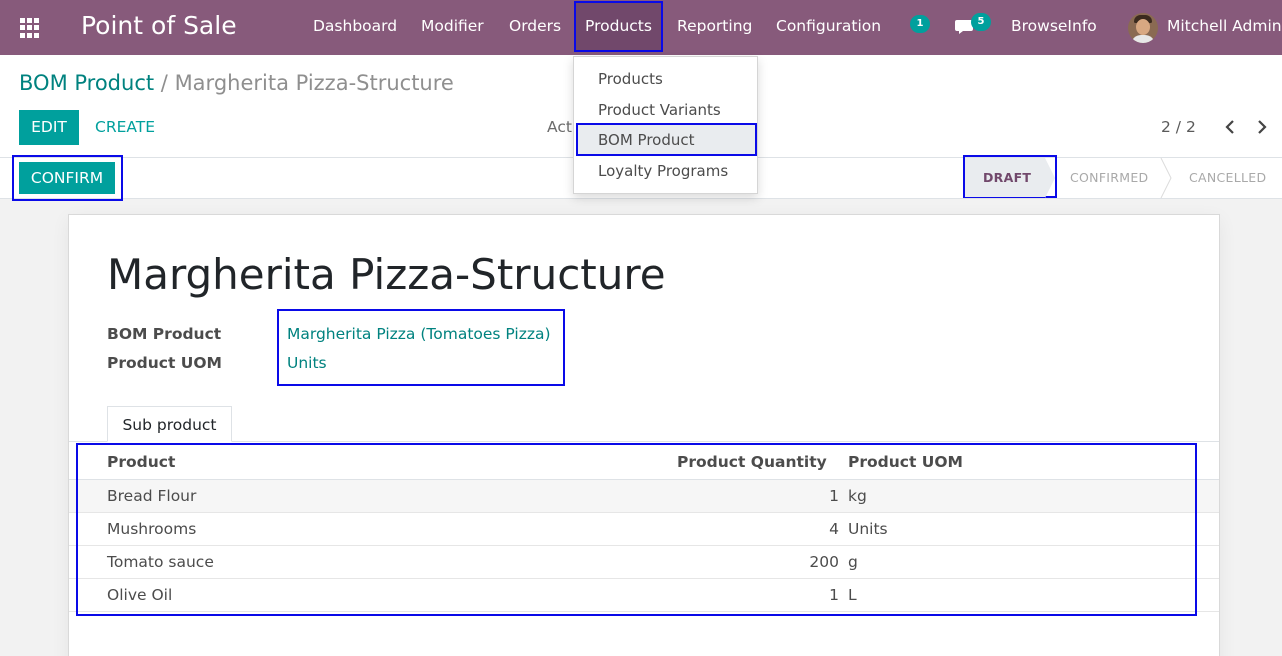 The image size is (1282, 656). What do you see at coordinates (1005, 177) in the screenshot?
I see `stage-draft: DRAFT` at bounding box center [1005, 177].